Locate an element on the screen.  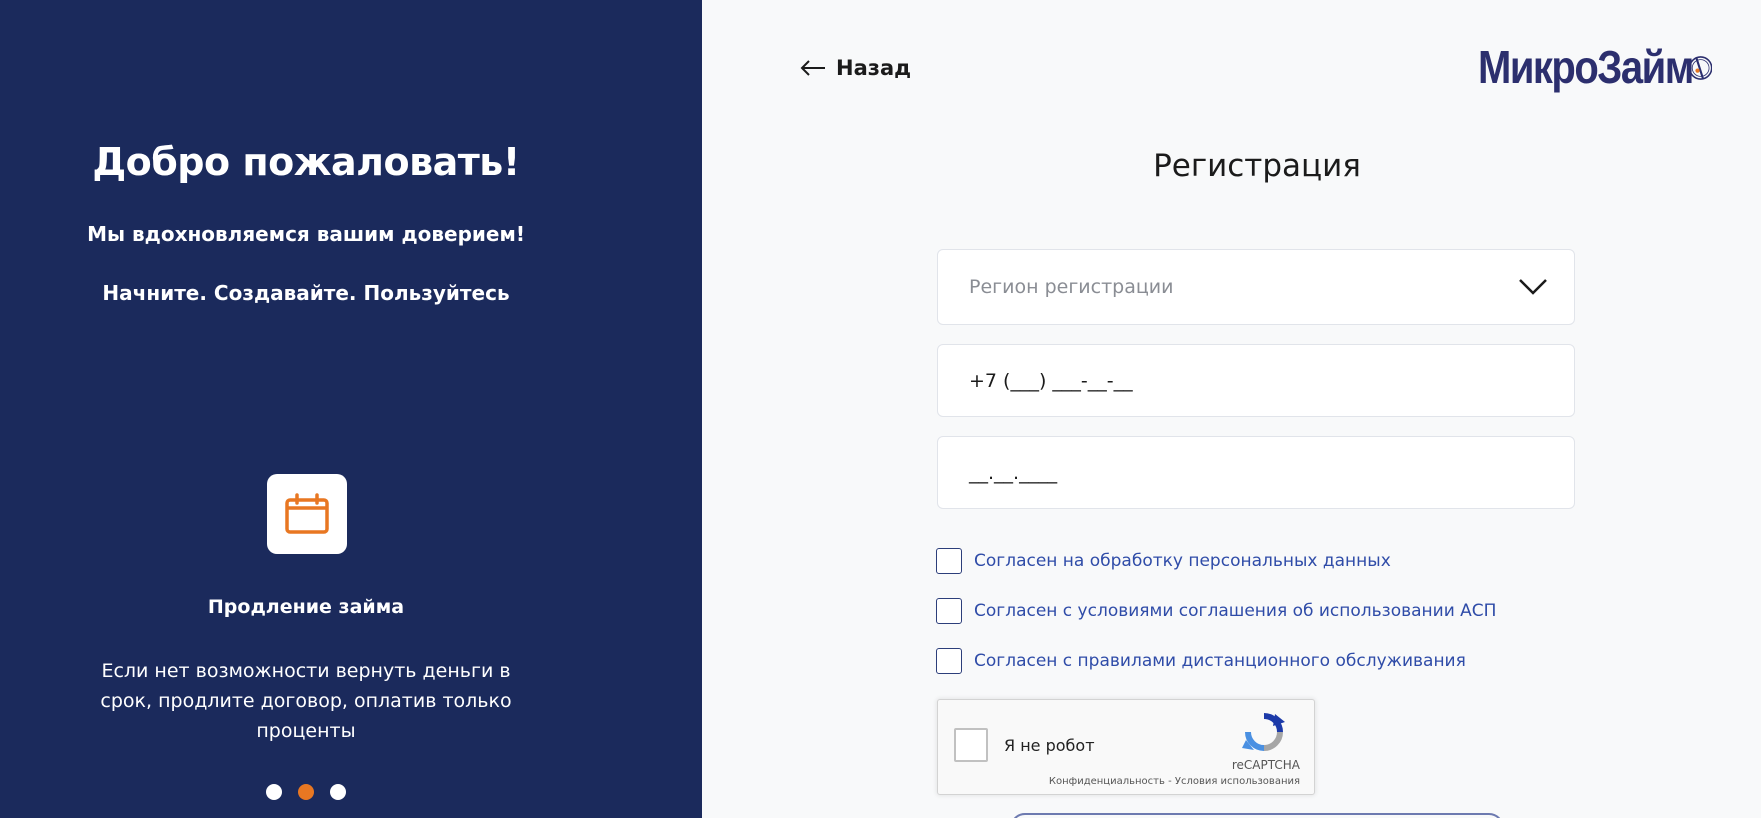
page-title: Регистрация is located at coordinates (1257, 166).